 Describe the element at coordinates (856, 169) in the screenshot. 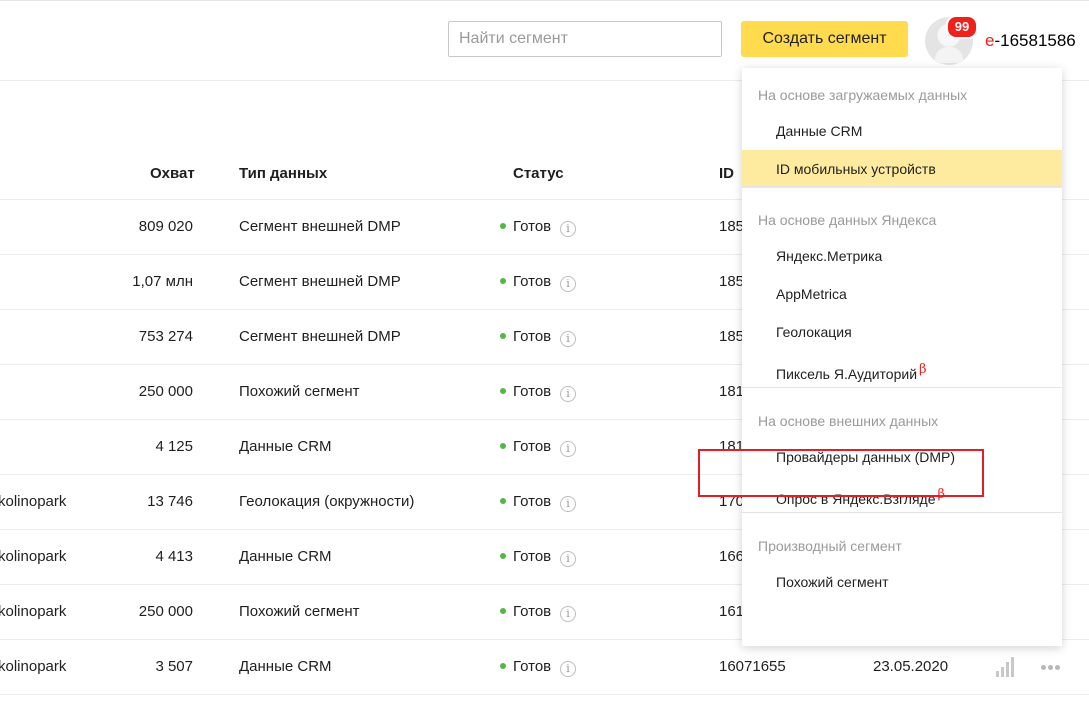

I see `menu-item-label: ID мобильных устройств` at that location.